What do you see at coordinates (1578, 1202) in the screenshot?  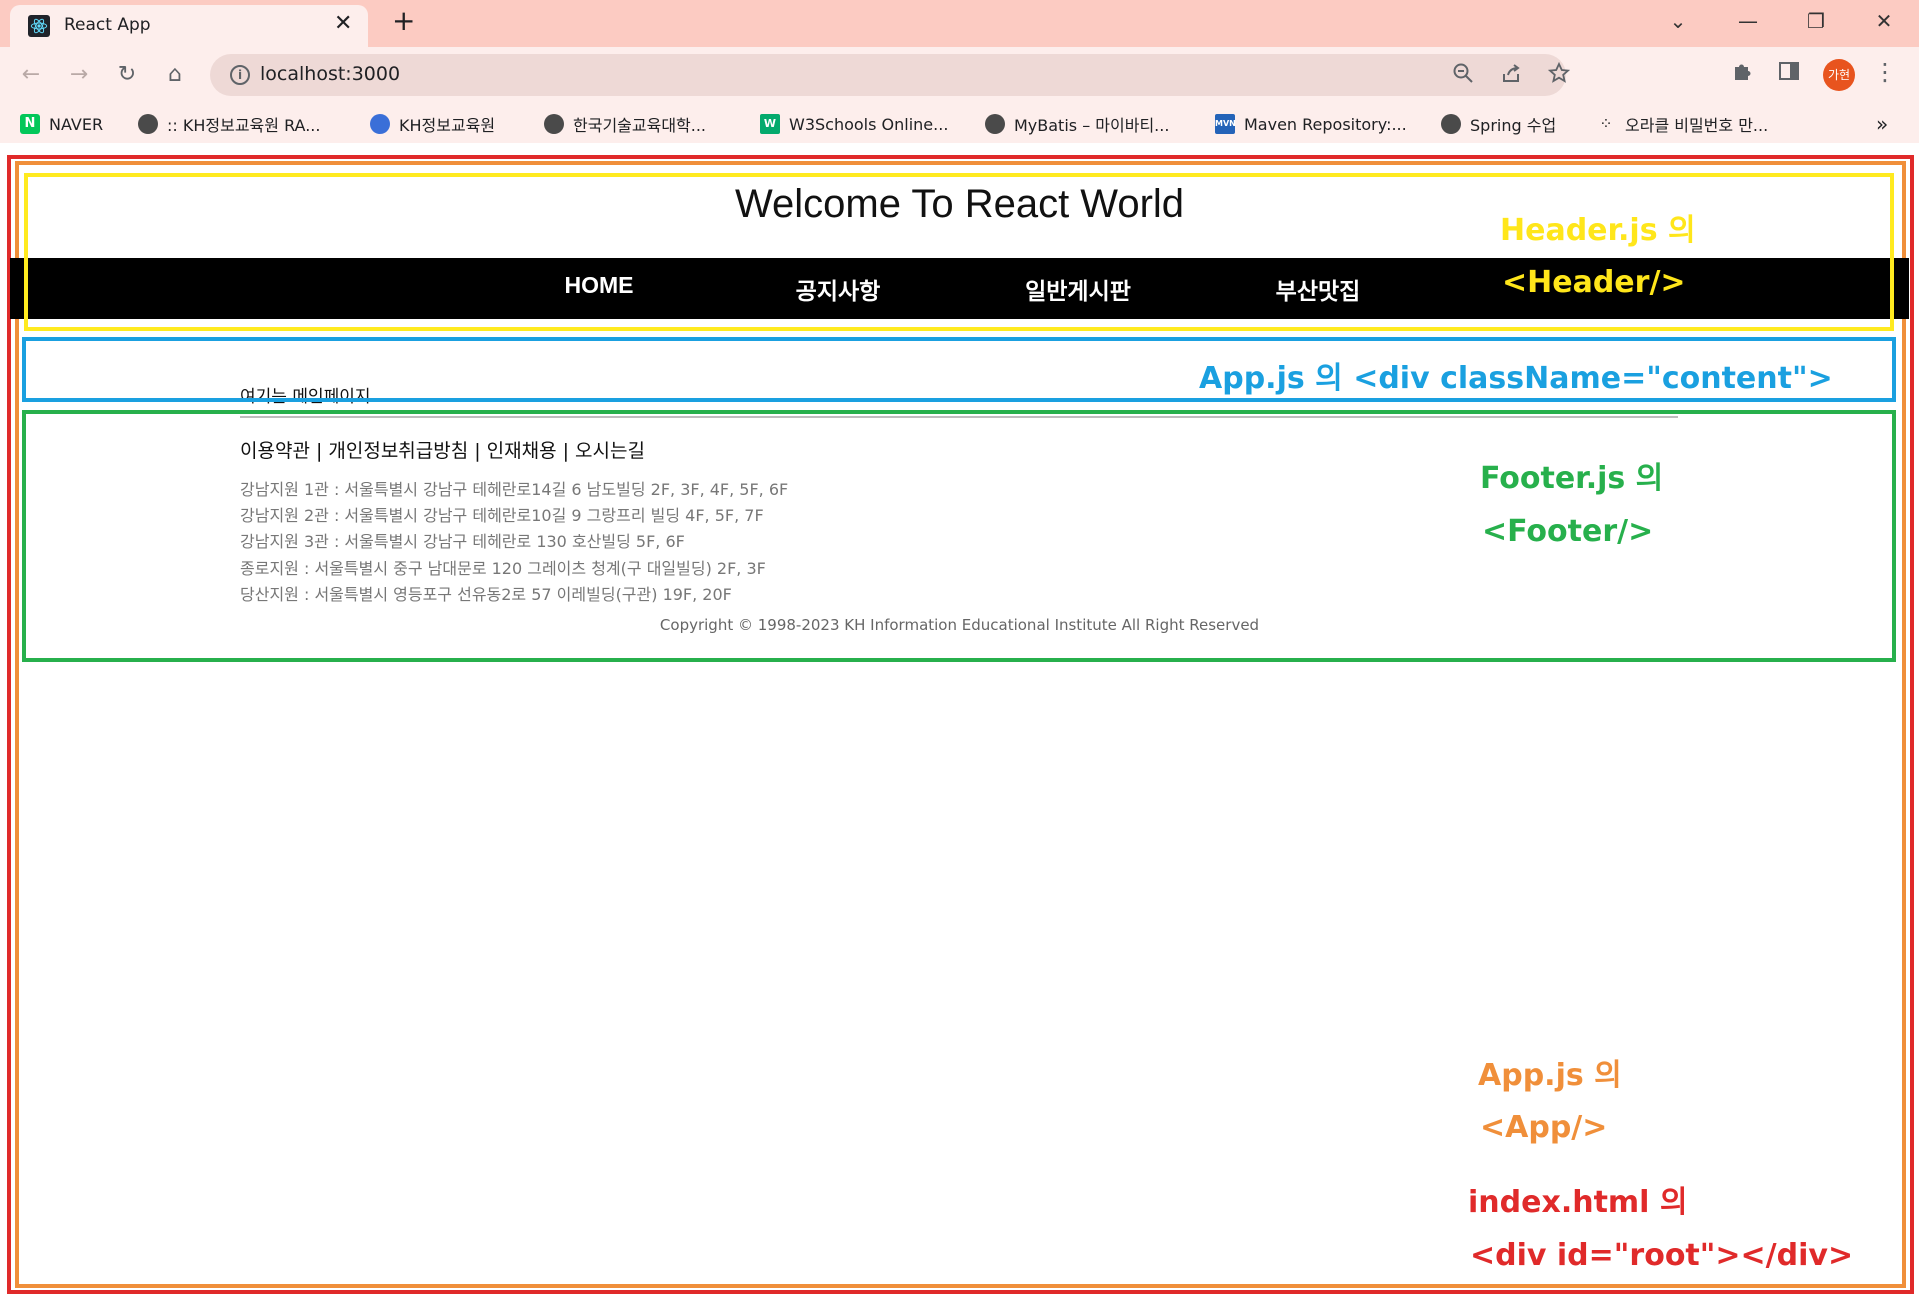 I see `root-annotation-line1: index.html 의` at bounding box center [1578, 1202].